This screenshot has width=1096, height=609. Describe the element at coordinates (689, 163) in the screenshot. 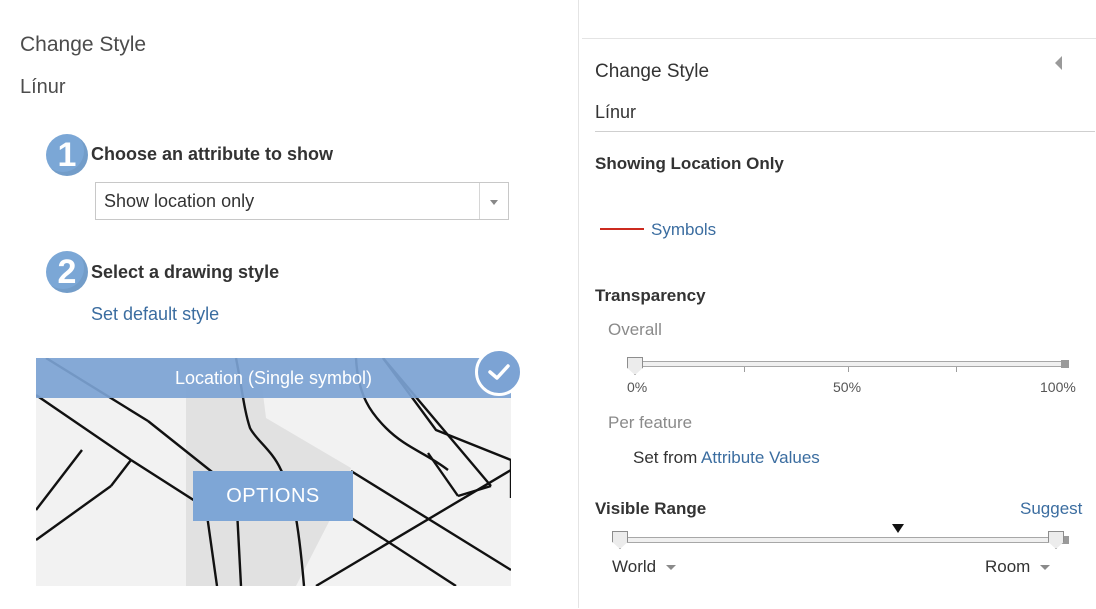

I see `showing-location-heading: Showing Location Only` at that location.